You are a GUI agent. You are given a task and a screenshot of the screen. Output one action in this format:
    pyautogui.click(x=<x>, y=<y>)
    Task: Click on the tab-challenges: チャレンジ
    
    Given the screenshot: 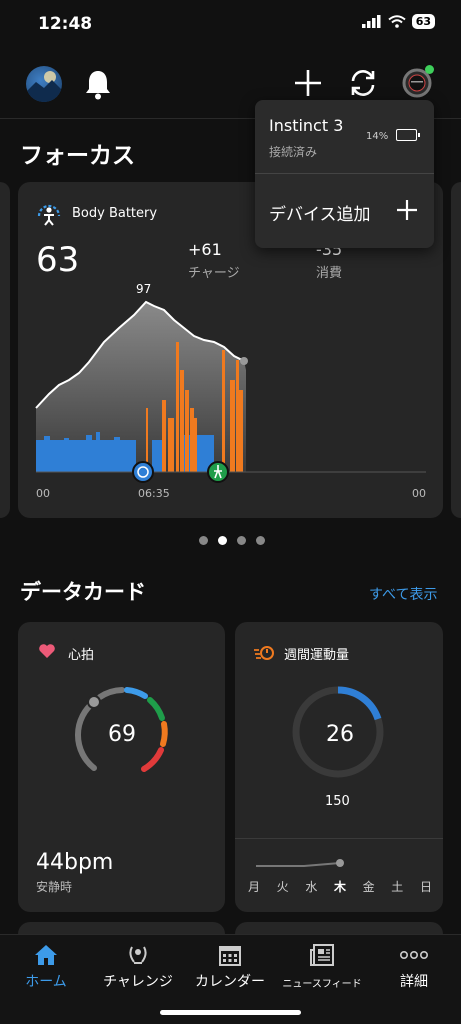 What is the action you would take?
    pyautogui.click(x=138, y=967)
    